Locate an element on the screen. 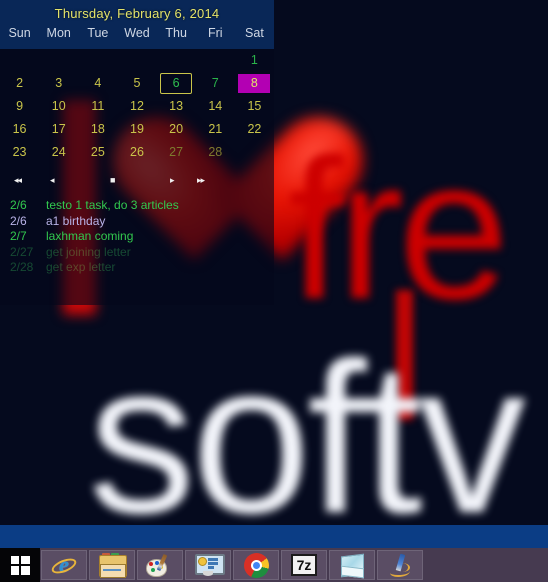 The height and width of the screenshot is (582, 548). day-number: 20 is located at coordinates (176, 129).